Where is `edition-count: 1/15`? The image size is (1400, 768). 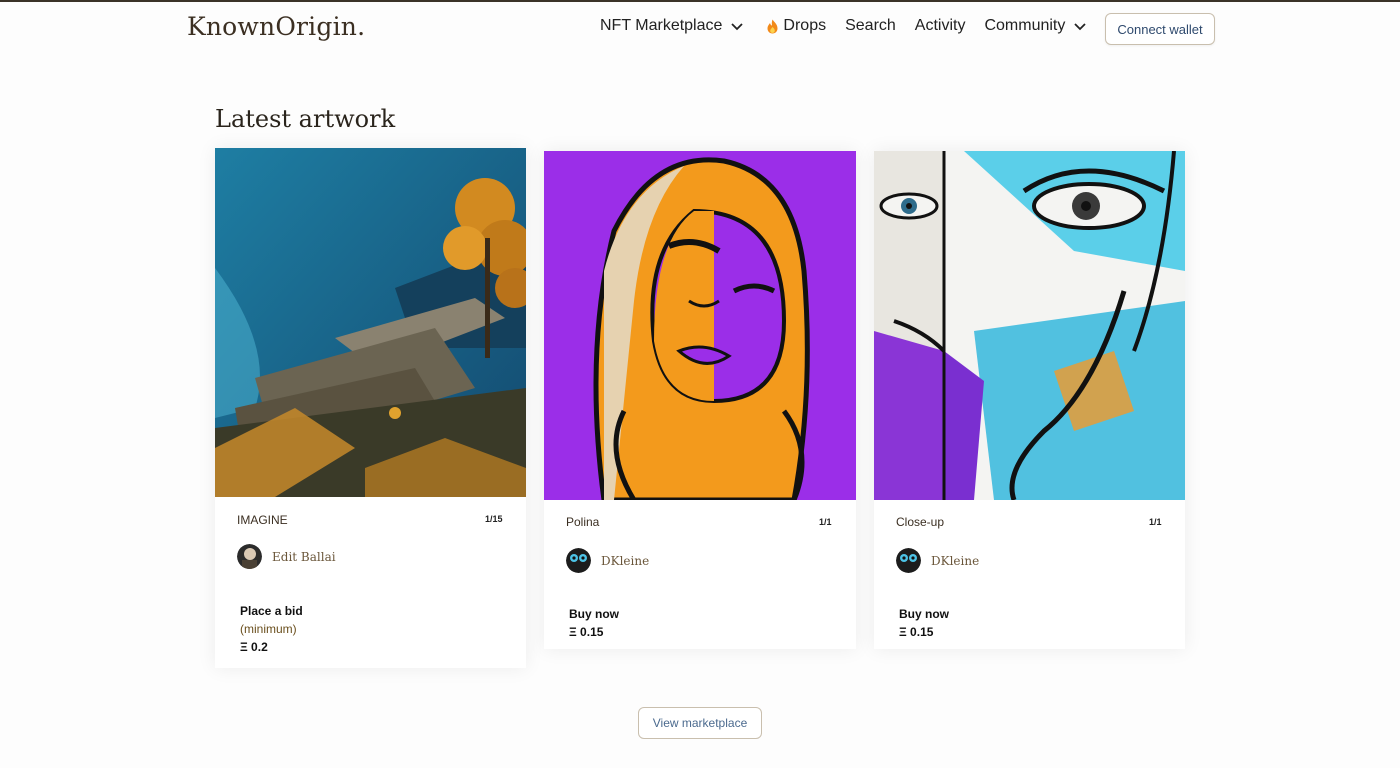
edition-count: 1/15 is located at coordinates (494, 519).